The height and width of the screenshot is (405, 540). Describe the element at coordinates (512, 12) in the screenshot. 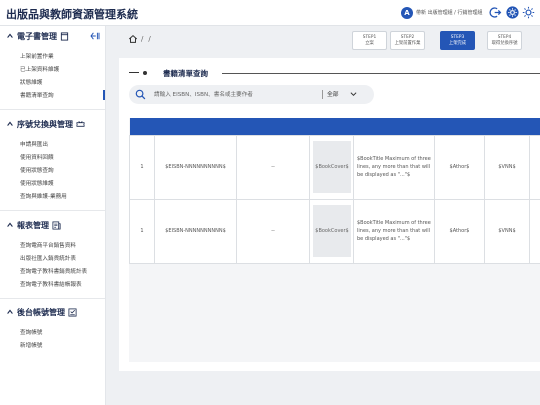

I see `settings-icon` at that location.